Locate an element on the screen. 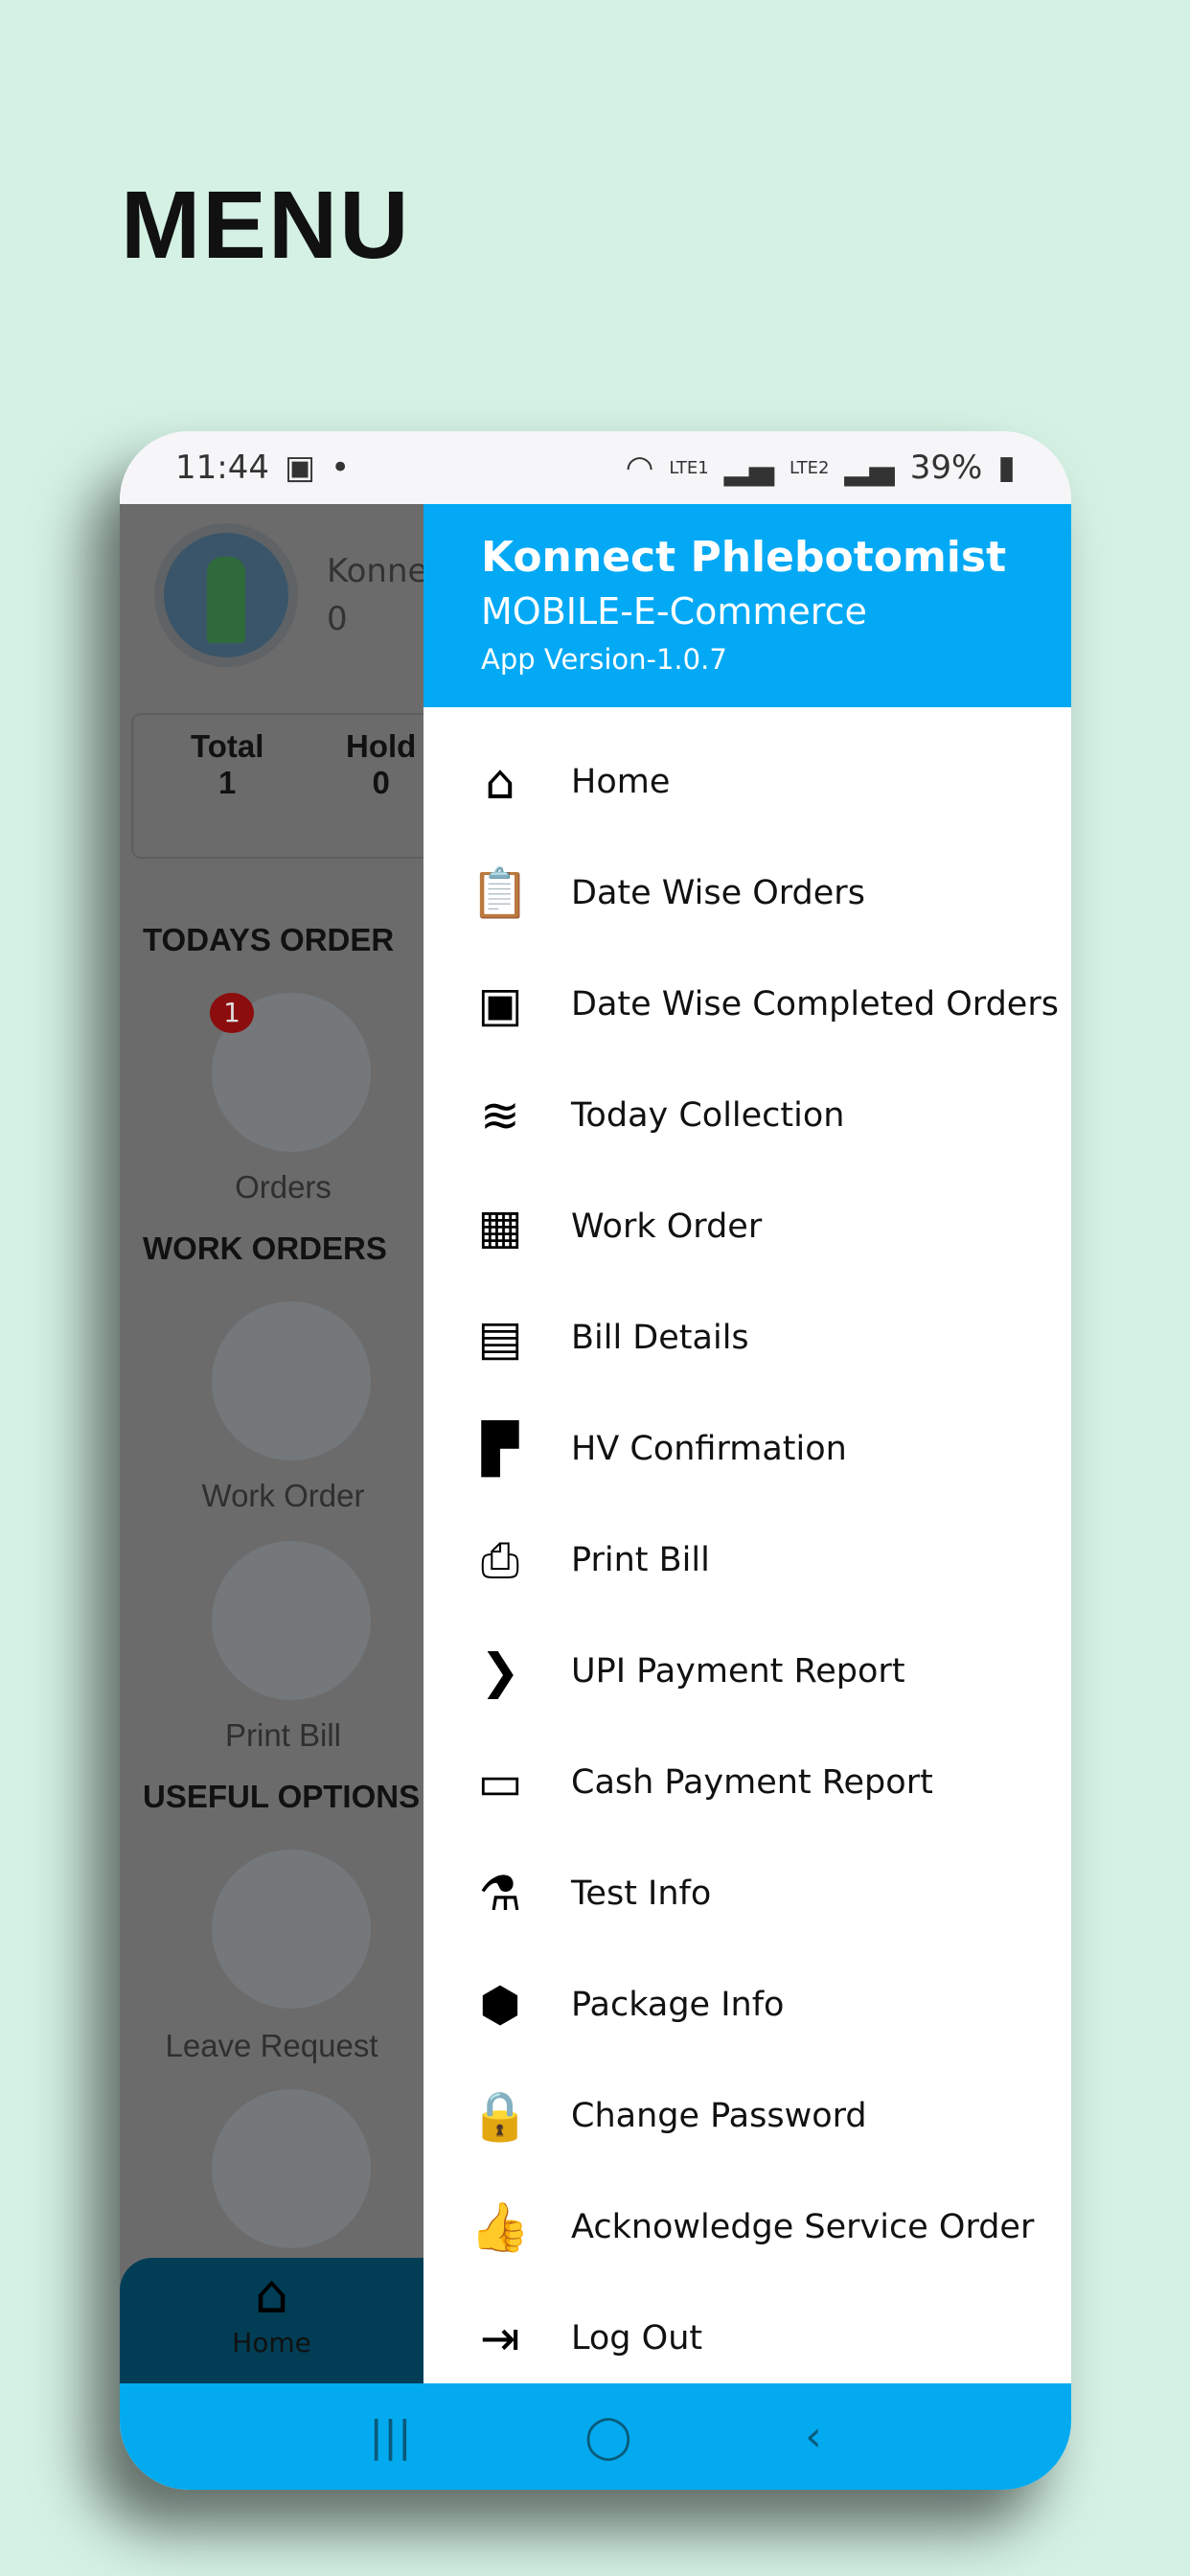  drawer-item-bill-details: ▤ Bill Details is located at coordinates (747, 1337).